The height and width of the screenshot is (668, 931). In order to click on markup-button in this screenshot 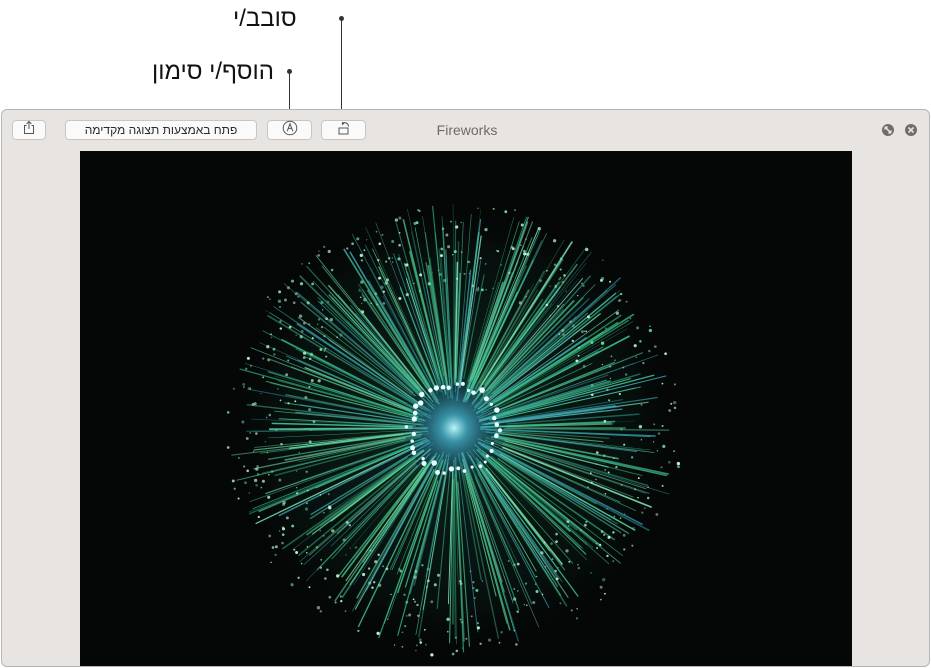, I will do `click(289, 130)`.